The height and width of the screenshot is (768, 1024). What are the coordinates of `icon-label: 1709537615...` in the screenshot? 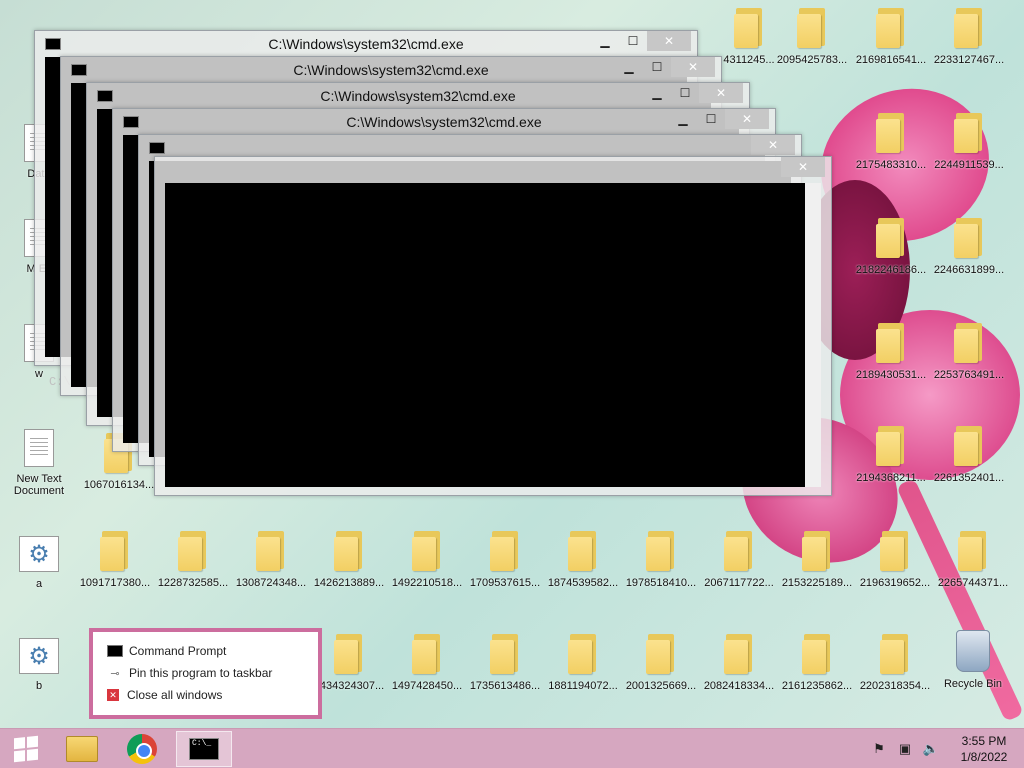 It's located at (505, 583).